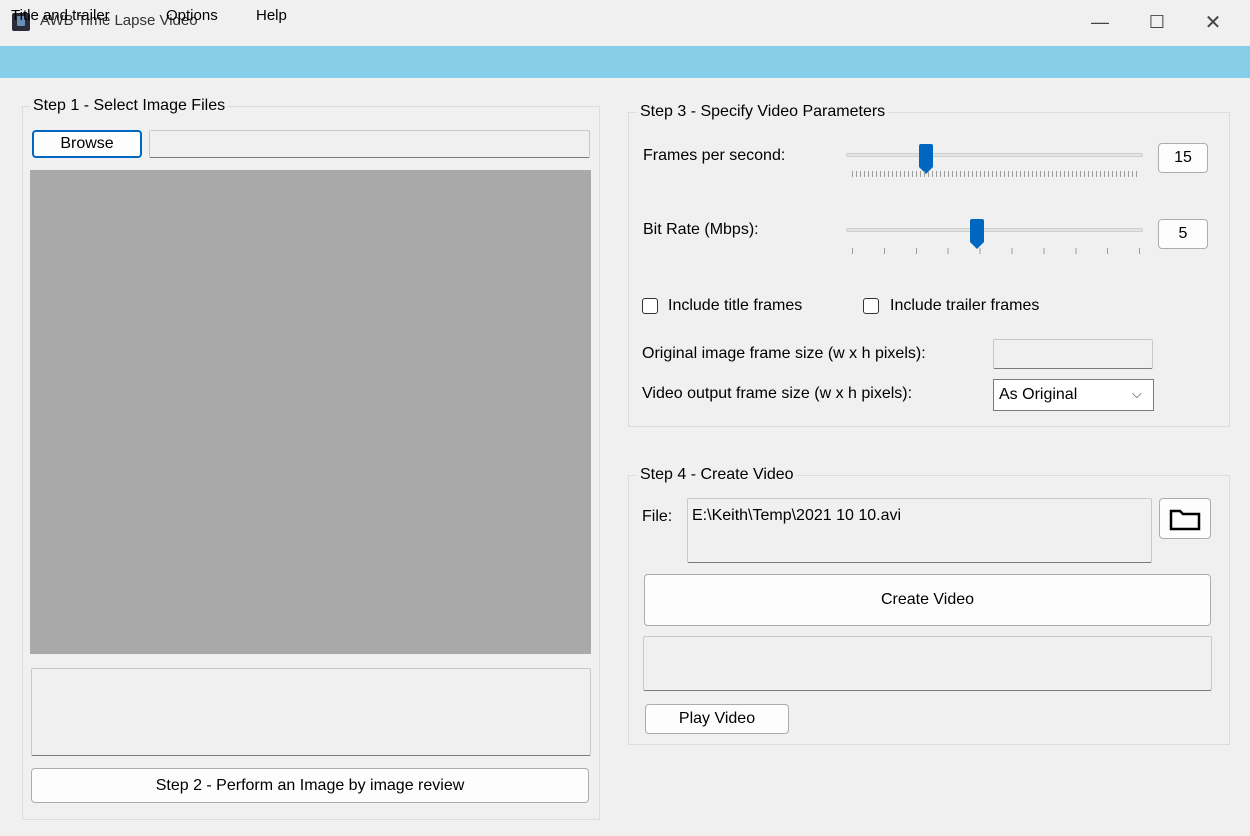 Image resolution: width=1250 pixels, height=836 pixels. What do you see at coordinates (1137, 393) in the screenshot?
I see `chevron-down-icon: ⌵` at bounding box center [1137, 393].